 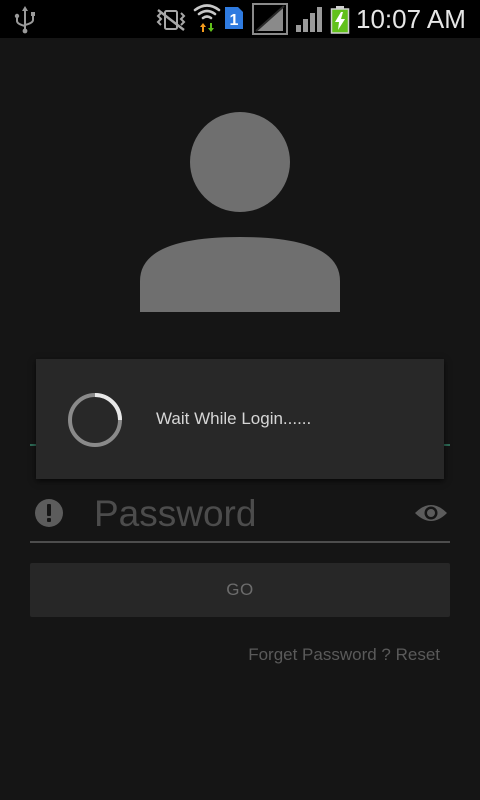 I want to click on signal-icon, so click(x=309, y=19).